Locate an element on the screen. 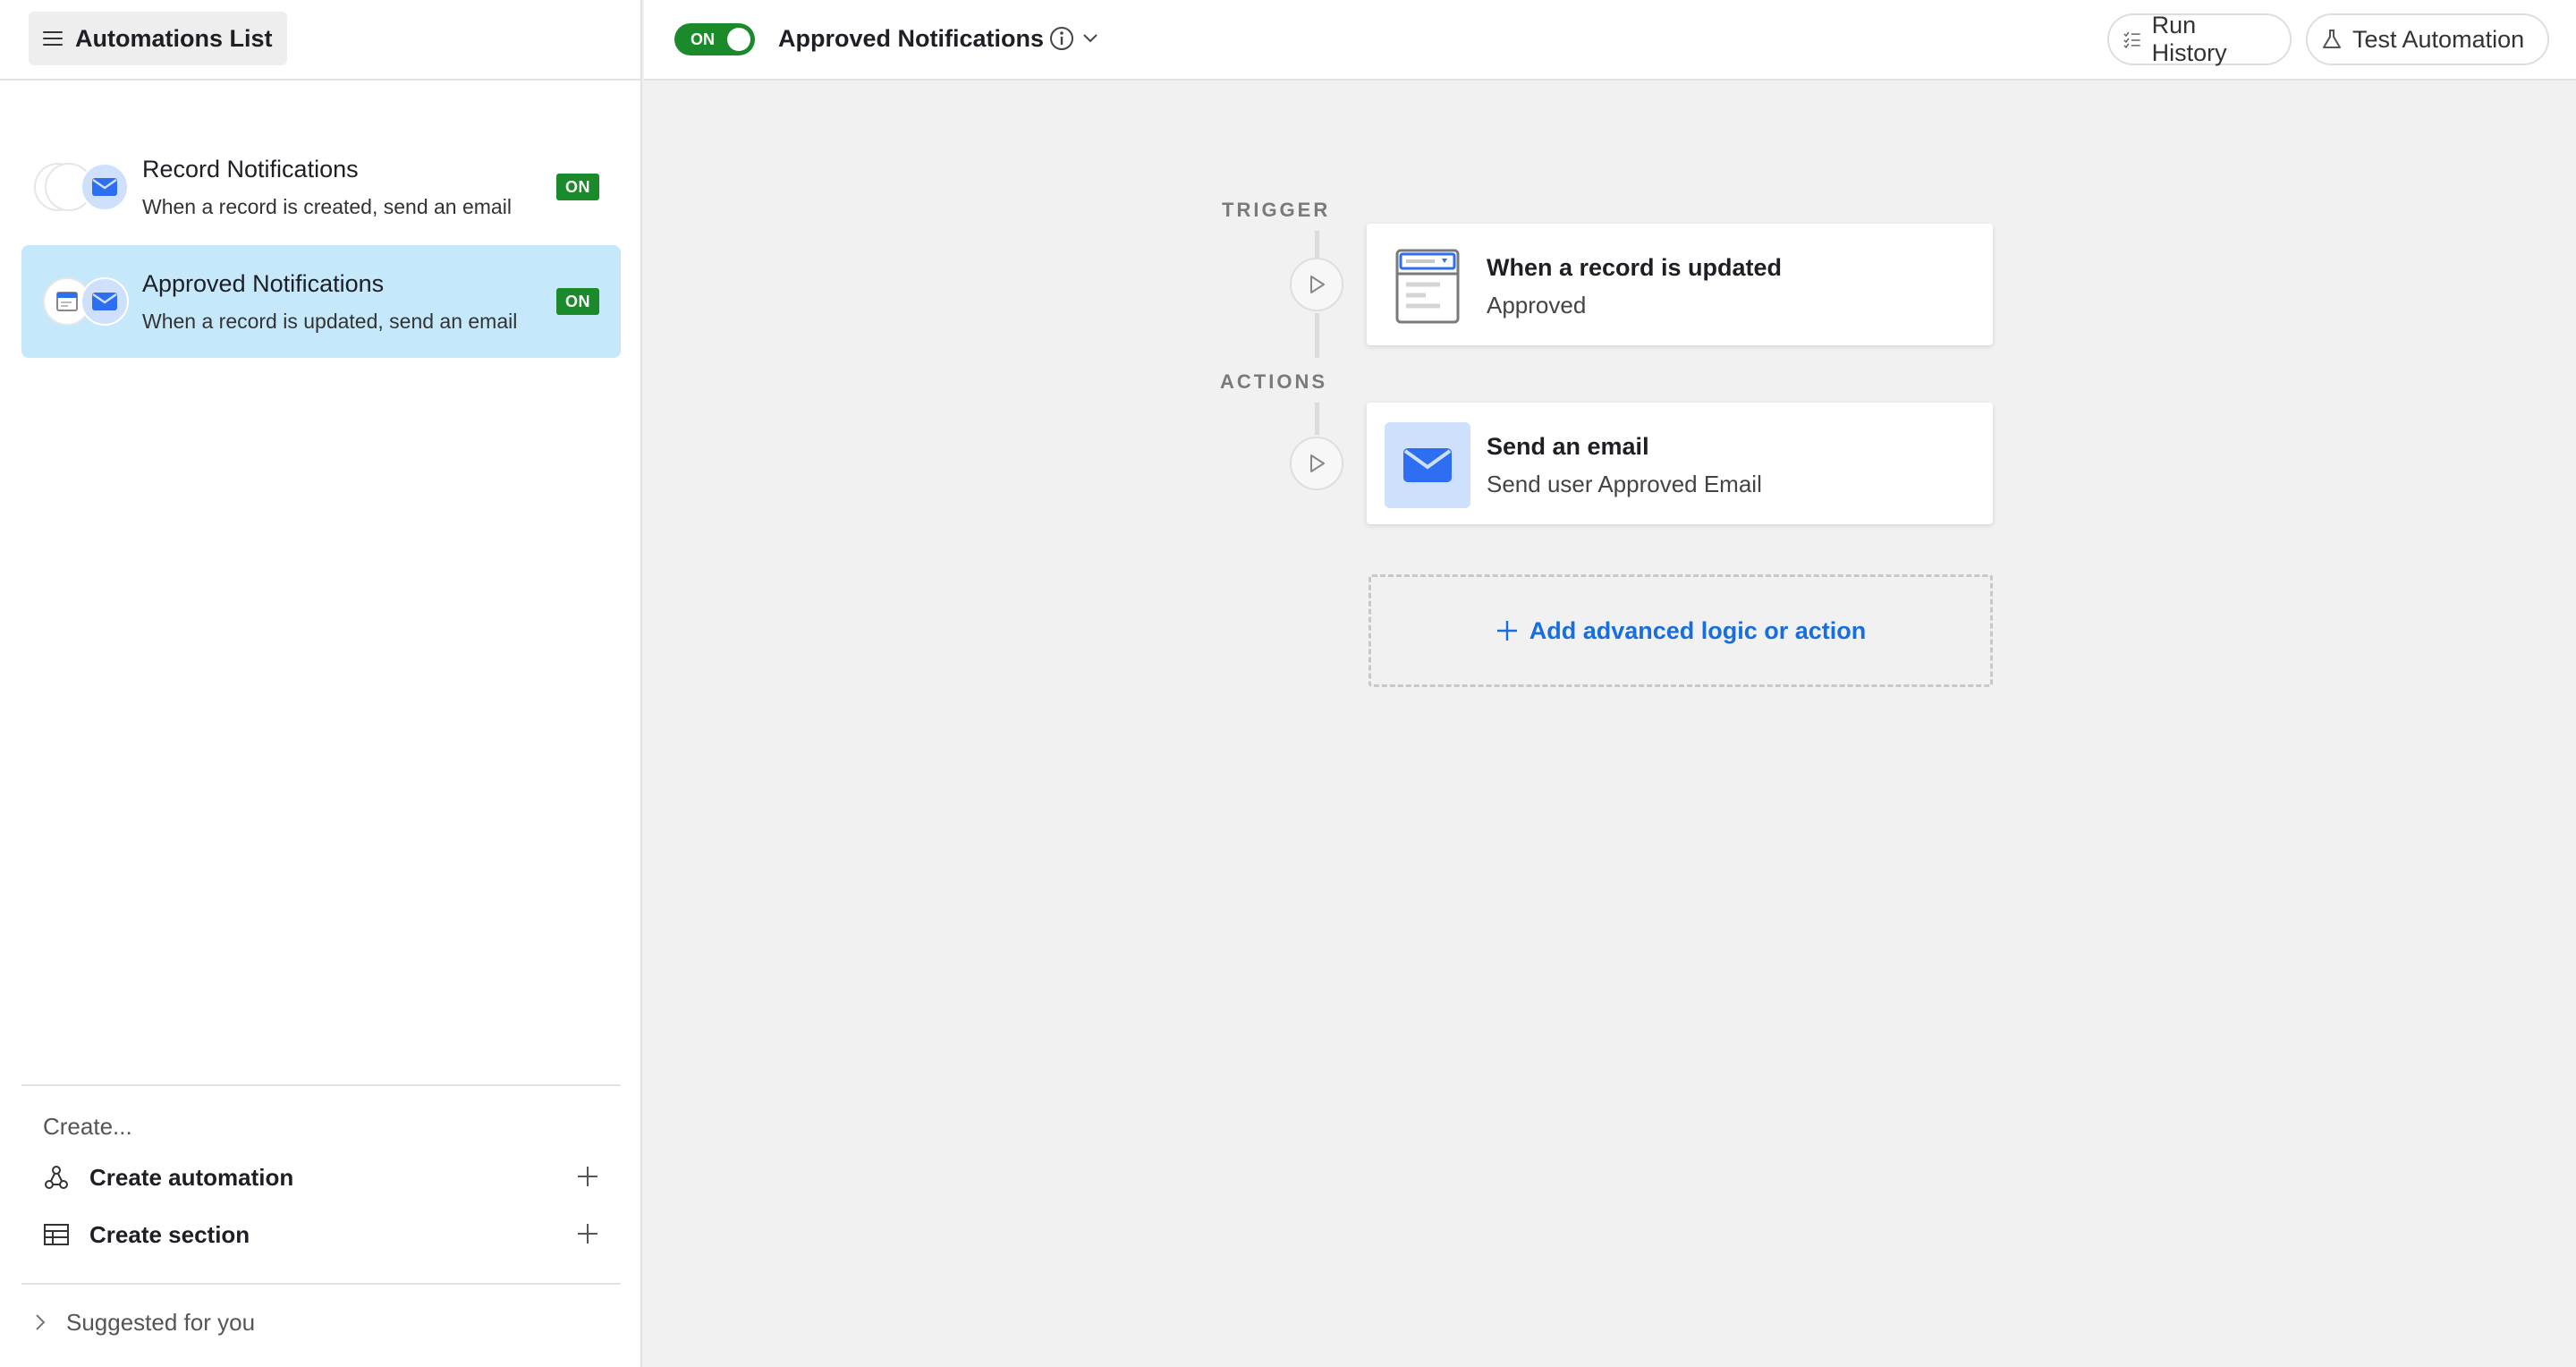 The width and height of the screenshot is (2576, 1367). automation-toggle: ON is located at coordinates (714, 39).